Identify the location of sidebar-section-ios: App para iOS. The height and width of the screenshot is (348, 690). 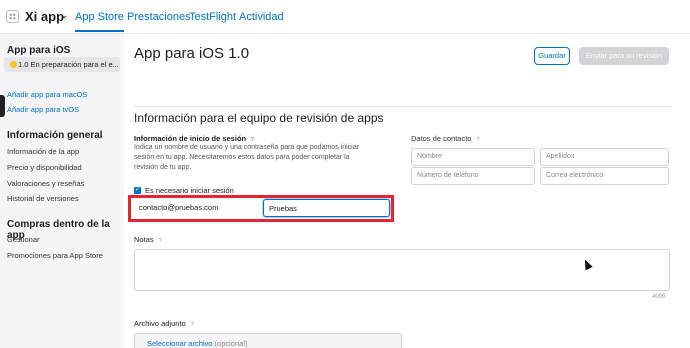
(39, 50).